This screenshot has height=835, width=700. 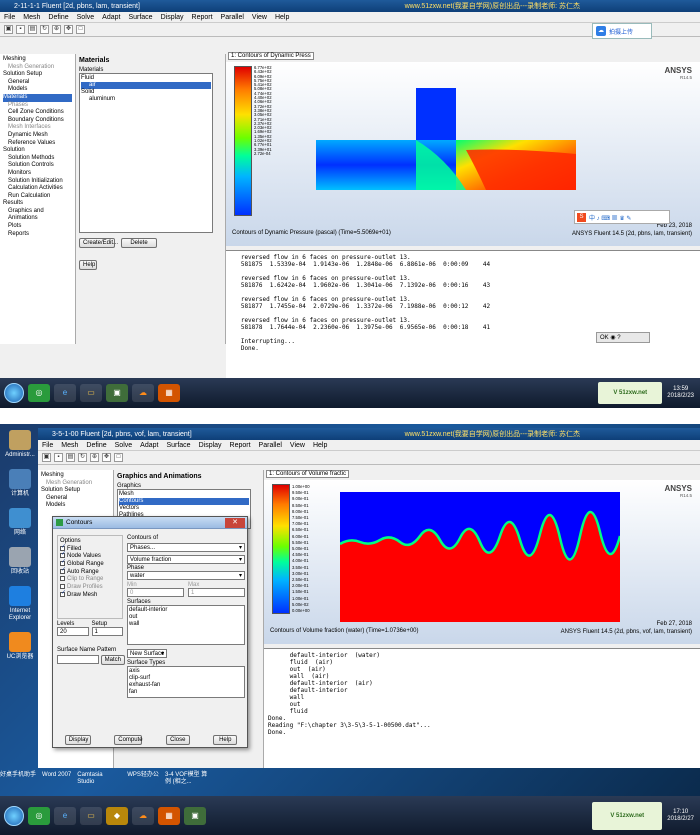 What do you see at coordinates (610, 217) in the screenshot?
I see `ime-tools-icon: 中 ♪ ⌨ ▦ ♛ ✎` at bounding box center [610, 217].